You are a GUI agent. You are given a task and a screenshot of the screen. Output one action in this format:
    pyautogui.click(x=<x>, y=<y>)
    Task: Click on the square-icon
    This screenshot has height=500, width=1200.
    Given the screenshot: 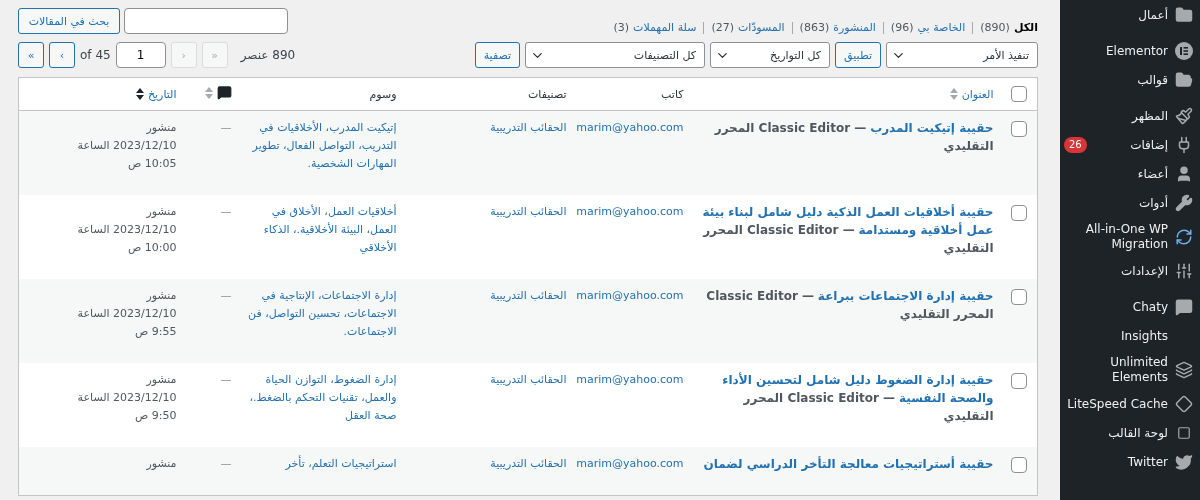 What is the action you would take?
    pyautogui.click(x=1184, y=433)
    